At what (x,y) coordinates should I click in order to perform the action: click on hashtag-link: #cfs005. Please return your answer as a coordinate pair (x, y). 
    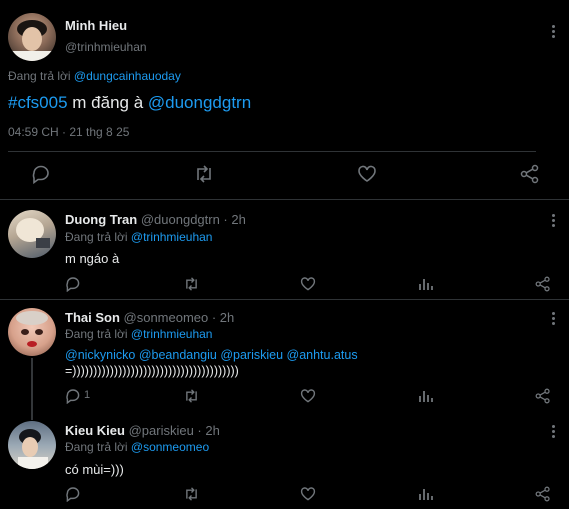
    Looking at the image, I should click on (38, 102).